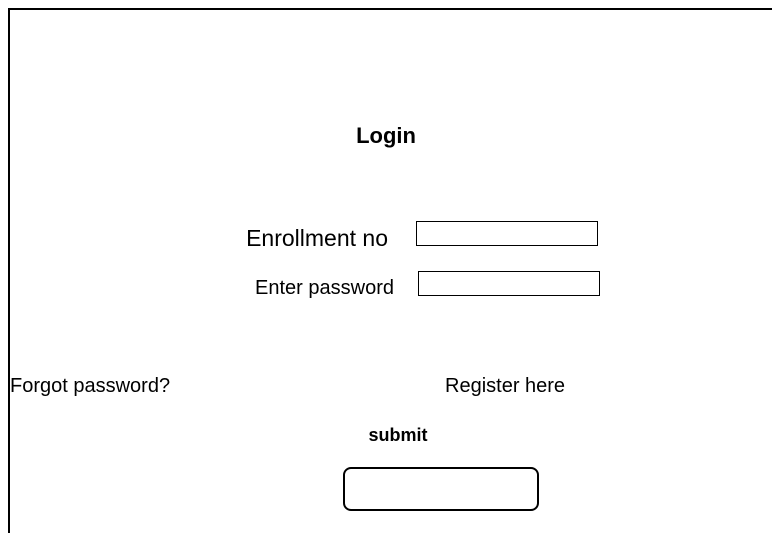 The width and height of the screenshot is (772, 533). I want to click on forgot-password-link: Forgot password?, so click(90, 386).